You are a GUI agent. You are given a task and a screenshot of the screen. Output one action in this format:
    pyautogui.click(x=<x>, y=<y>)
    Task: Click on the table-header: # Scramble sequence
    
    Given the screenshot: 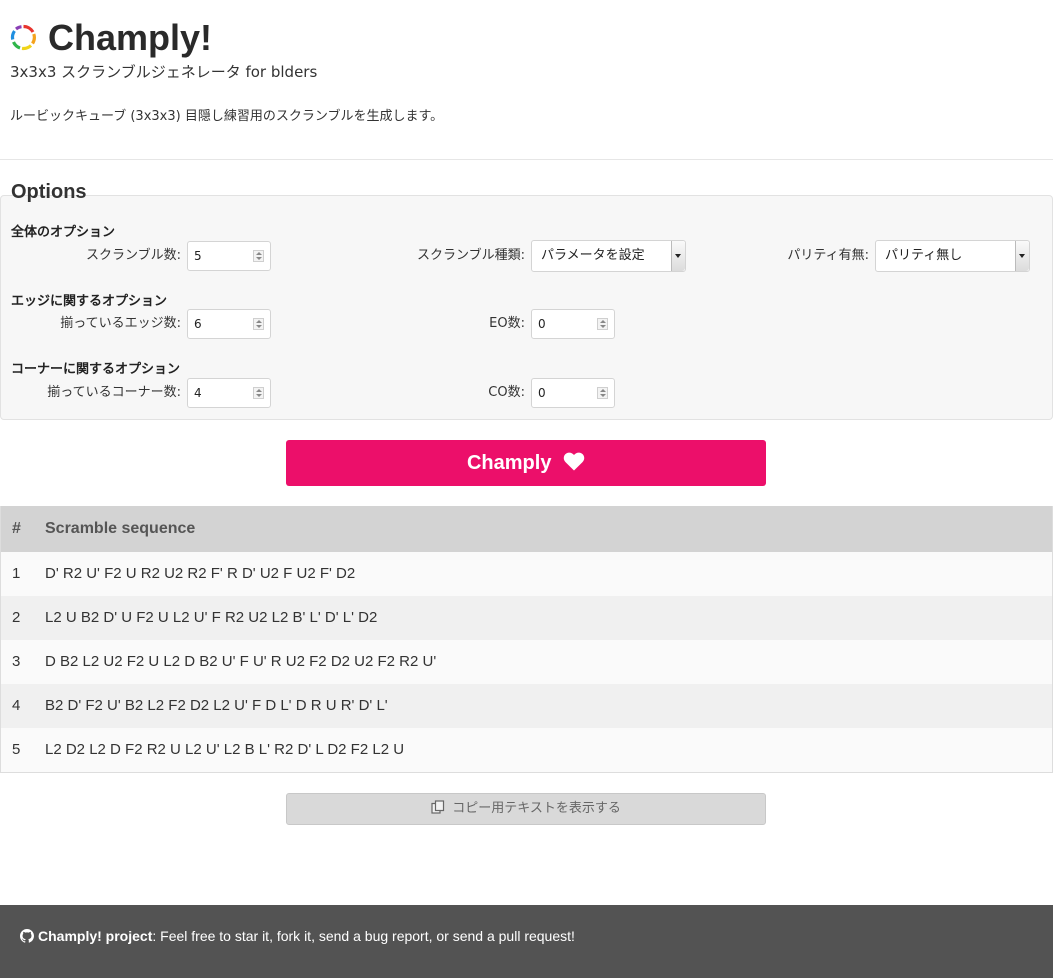 What is the action you would take?
    pyautogui.click(x=526, y=529)
    